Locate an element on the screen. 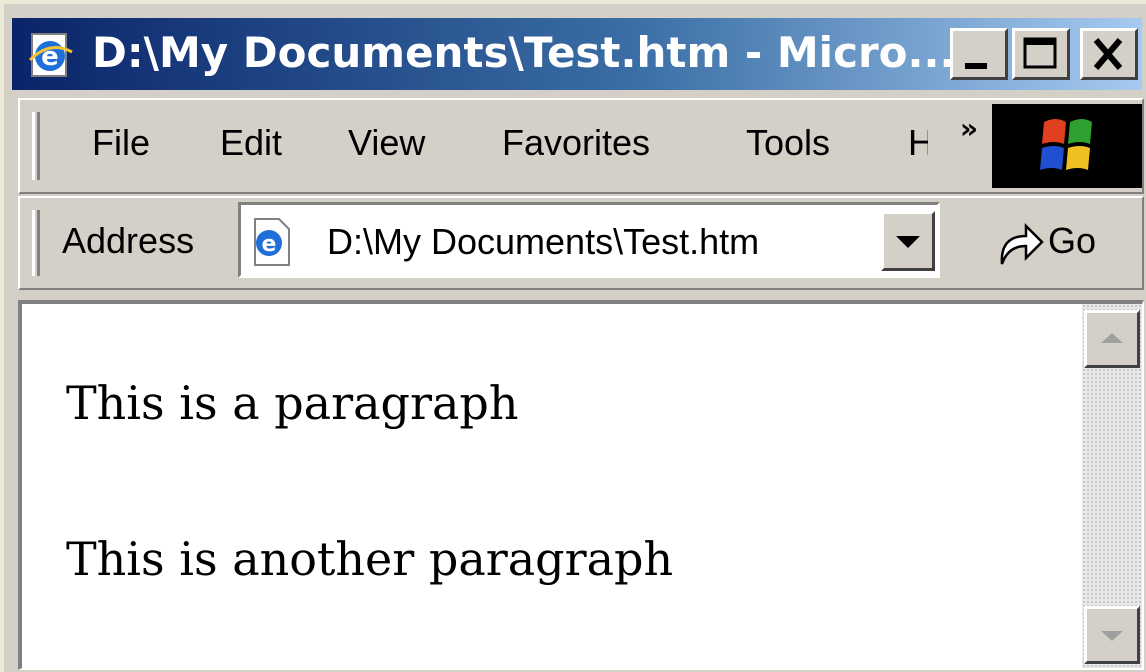 Image resolution: width=1146 pixels, height=672 pixels. menu-help: H is located at coordinates (918, 143).